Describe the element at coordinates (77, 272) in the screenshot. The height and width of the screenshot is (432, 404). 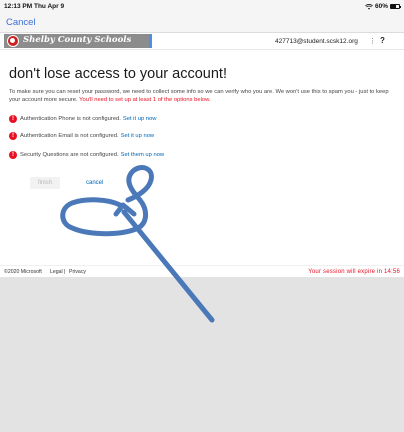
I see `privacy-link: Privacy` at that location.